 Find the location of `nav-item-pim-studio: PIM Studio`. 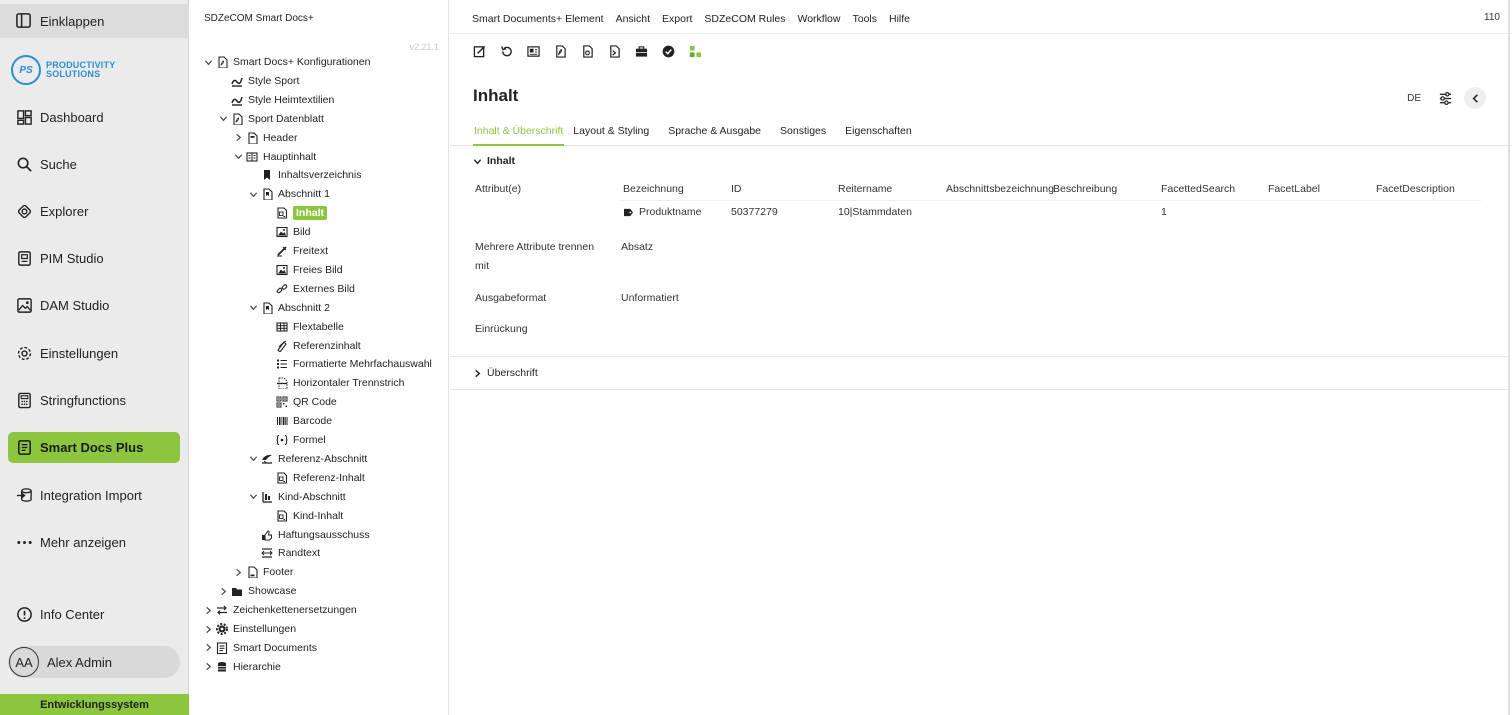

nav-item-pim-studio: PIM Studio is located at coordinates (94, 258).